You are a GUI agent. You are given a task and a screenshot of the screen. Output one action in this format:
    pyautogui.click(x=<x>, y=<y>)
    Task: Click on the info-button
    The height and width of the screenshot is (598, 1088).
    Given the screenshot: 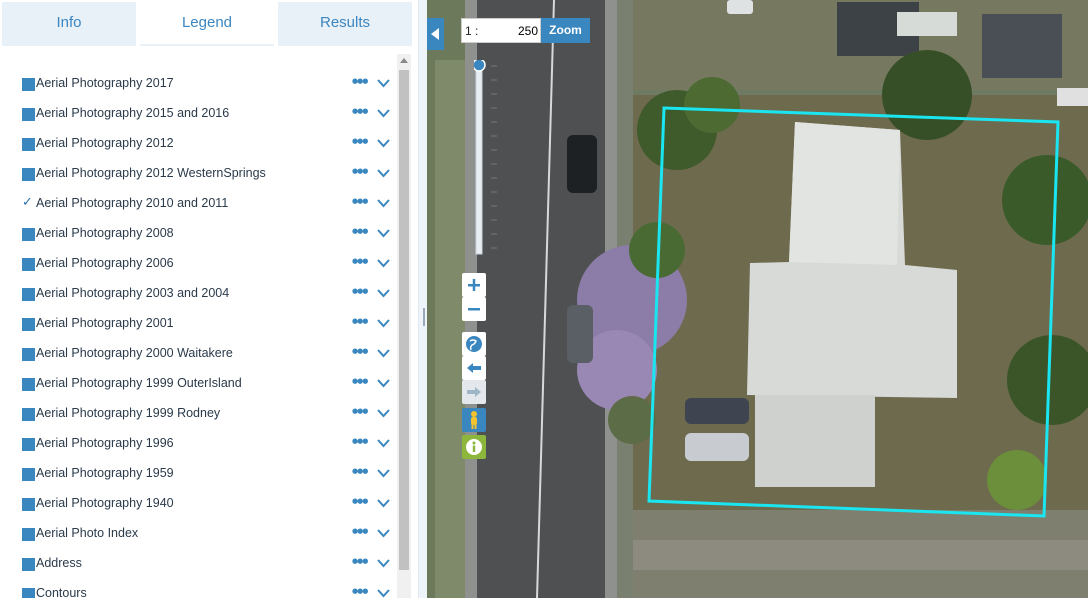 What is the action you would take?
    pyautogui.click(x=474, y=447)
    